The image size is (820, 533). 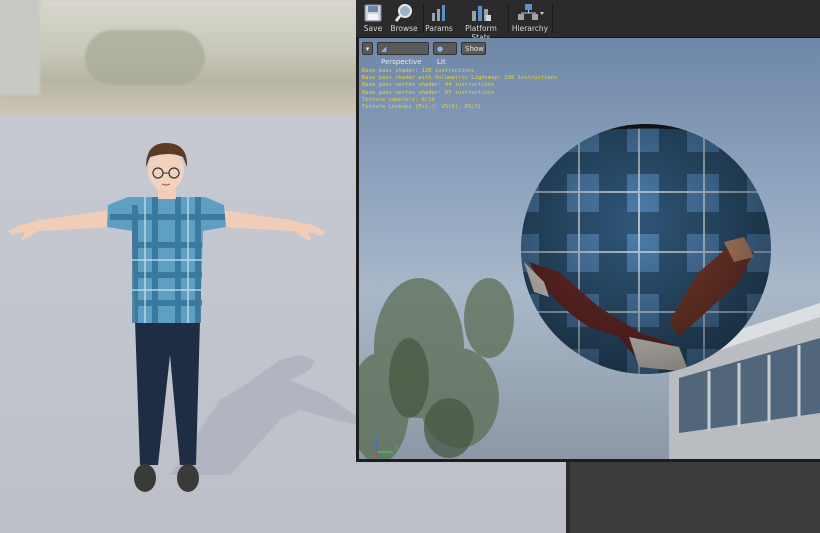 I want to click on perspective-icon: ◢, so click(x=384, y=49).